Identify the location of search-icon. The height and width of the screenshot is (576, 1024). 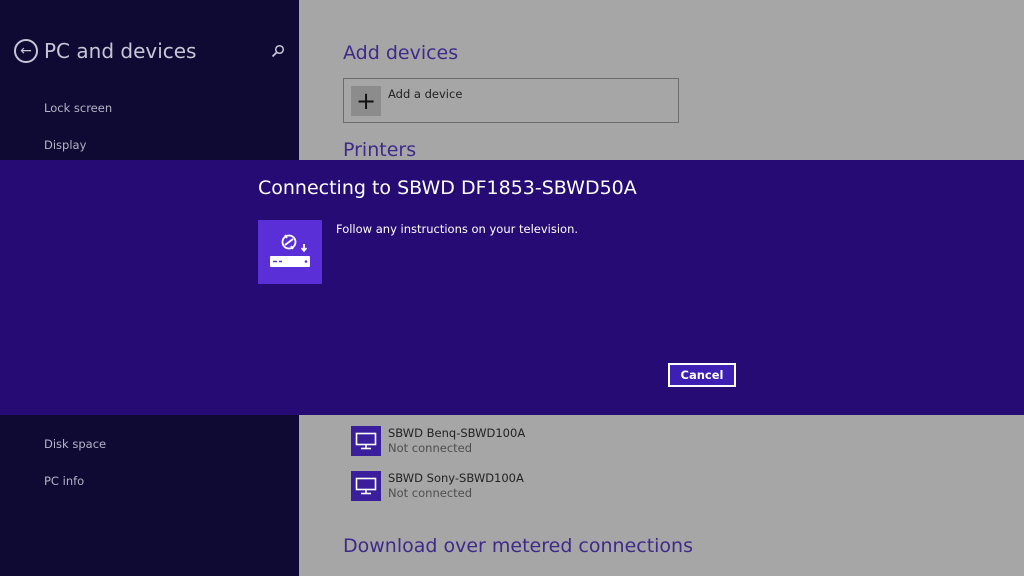
(278, 51).